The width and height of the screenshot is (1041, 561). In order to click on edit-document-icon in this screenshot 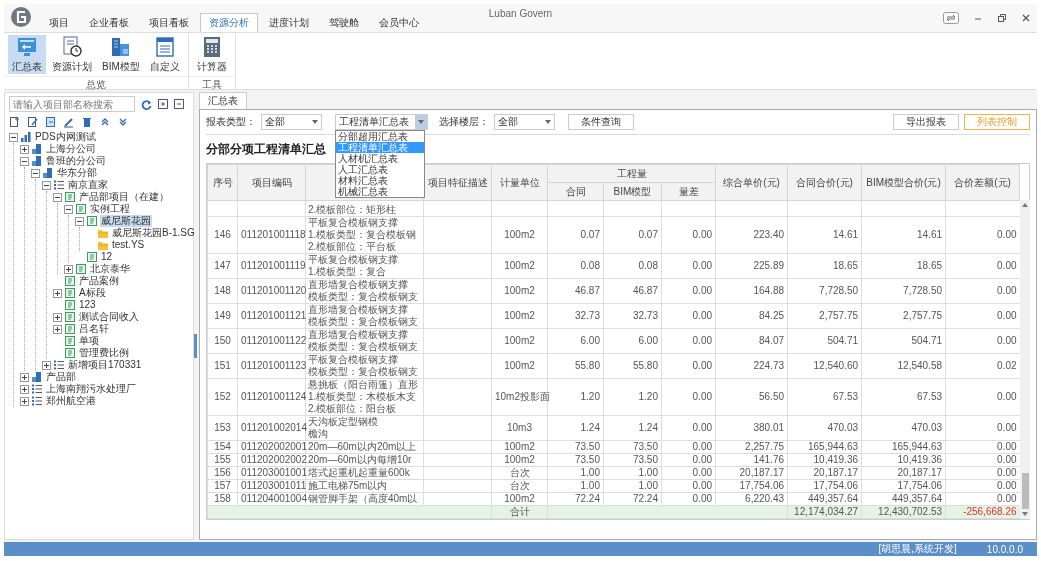, I will do `click(33, 122)`.